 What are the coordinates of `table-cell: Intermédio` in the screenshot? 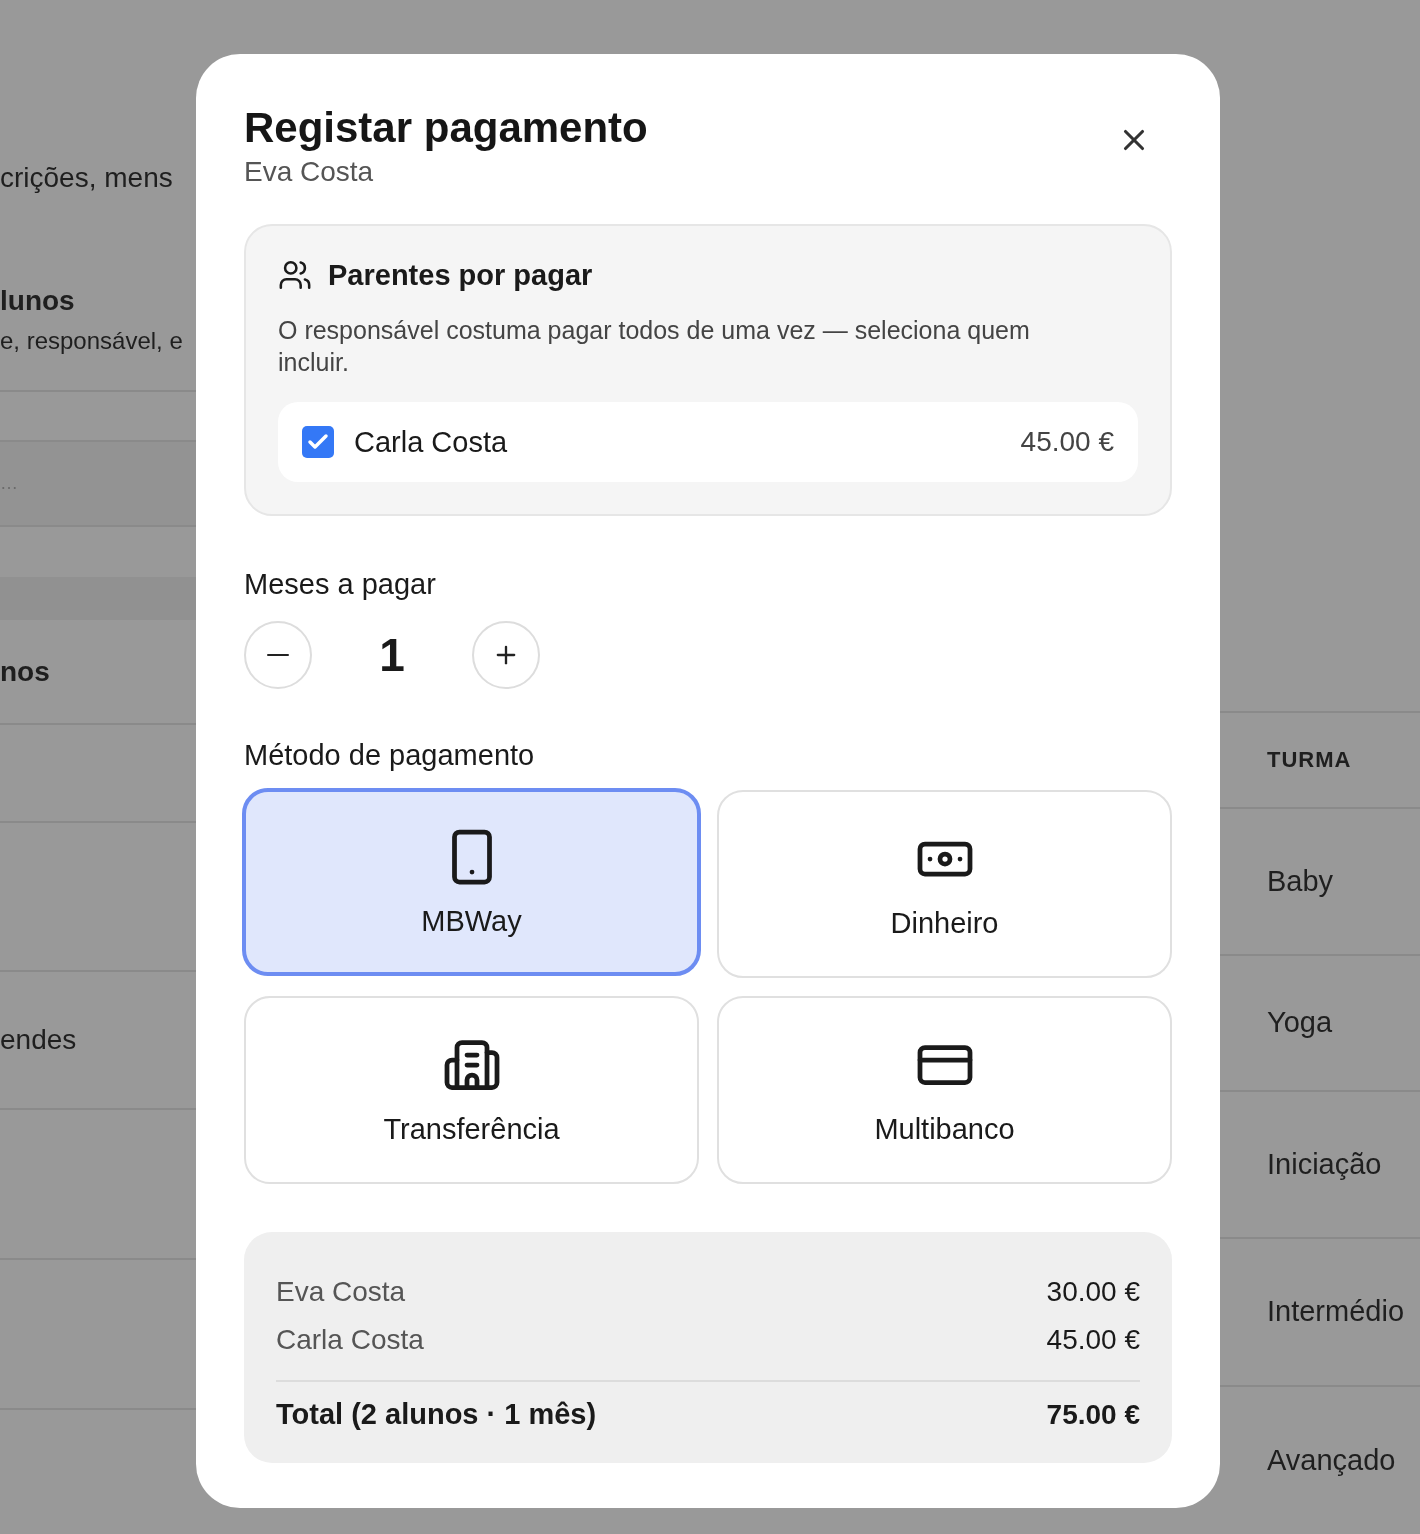 It's located at (1335, 1312).